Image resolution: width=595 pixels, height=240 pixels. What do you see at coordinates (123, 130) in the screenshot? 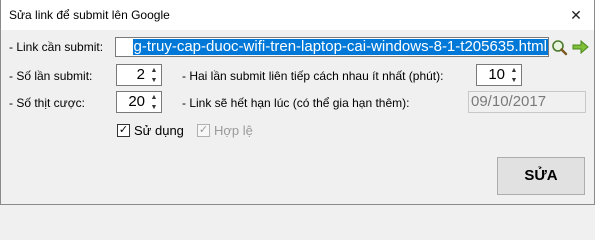
I see `use-checkbox: ✓` at bounding box center [123, 130].